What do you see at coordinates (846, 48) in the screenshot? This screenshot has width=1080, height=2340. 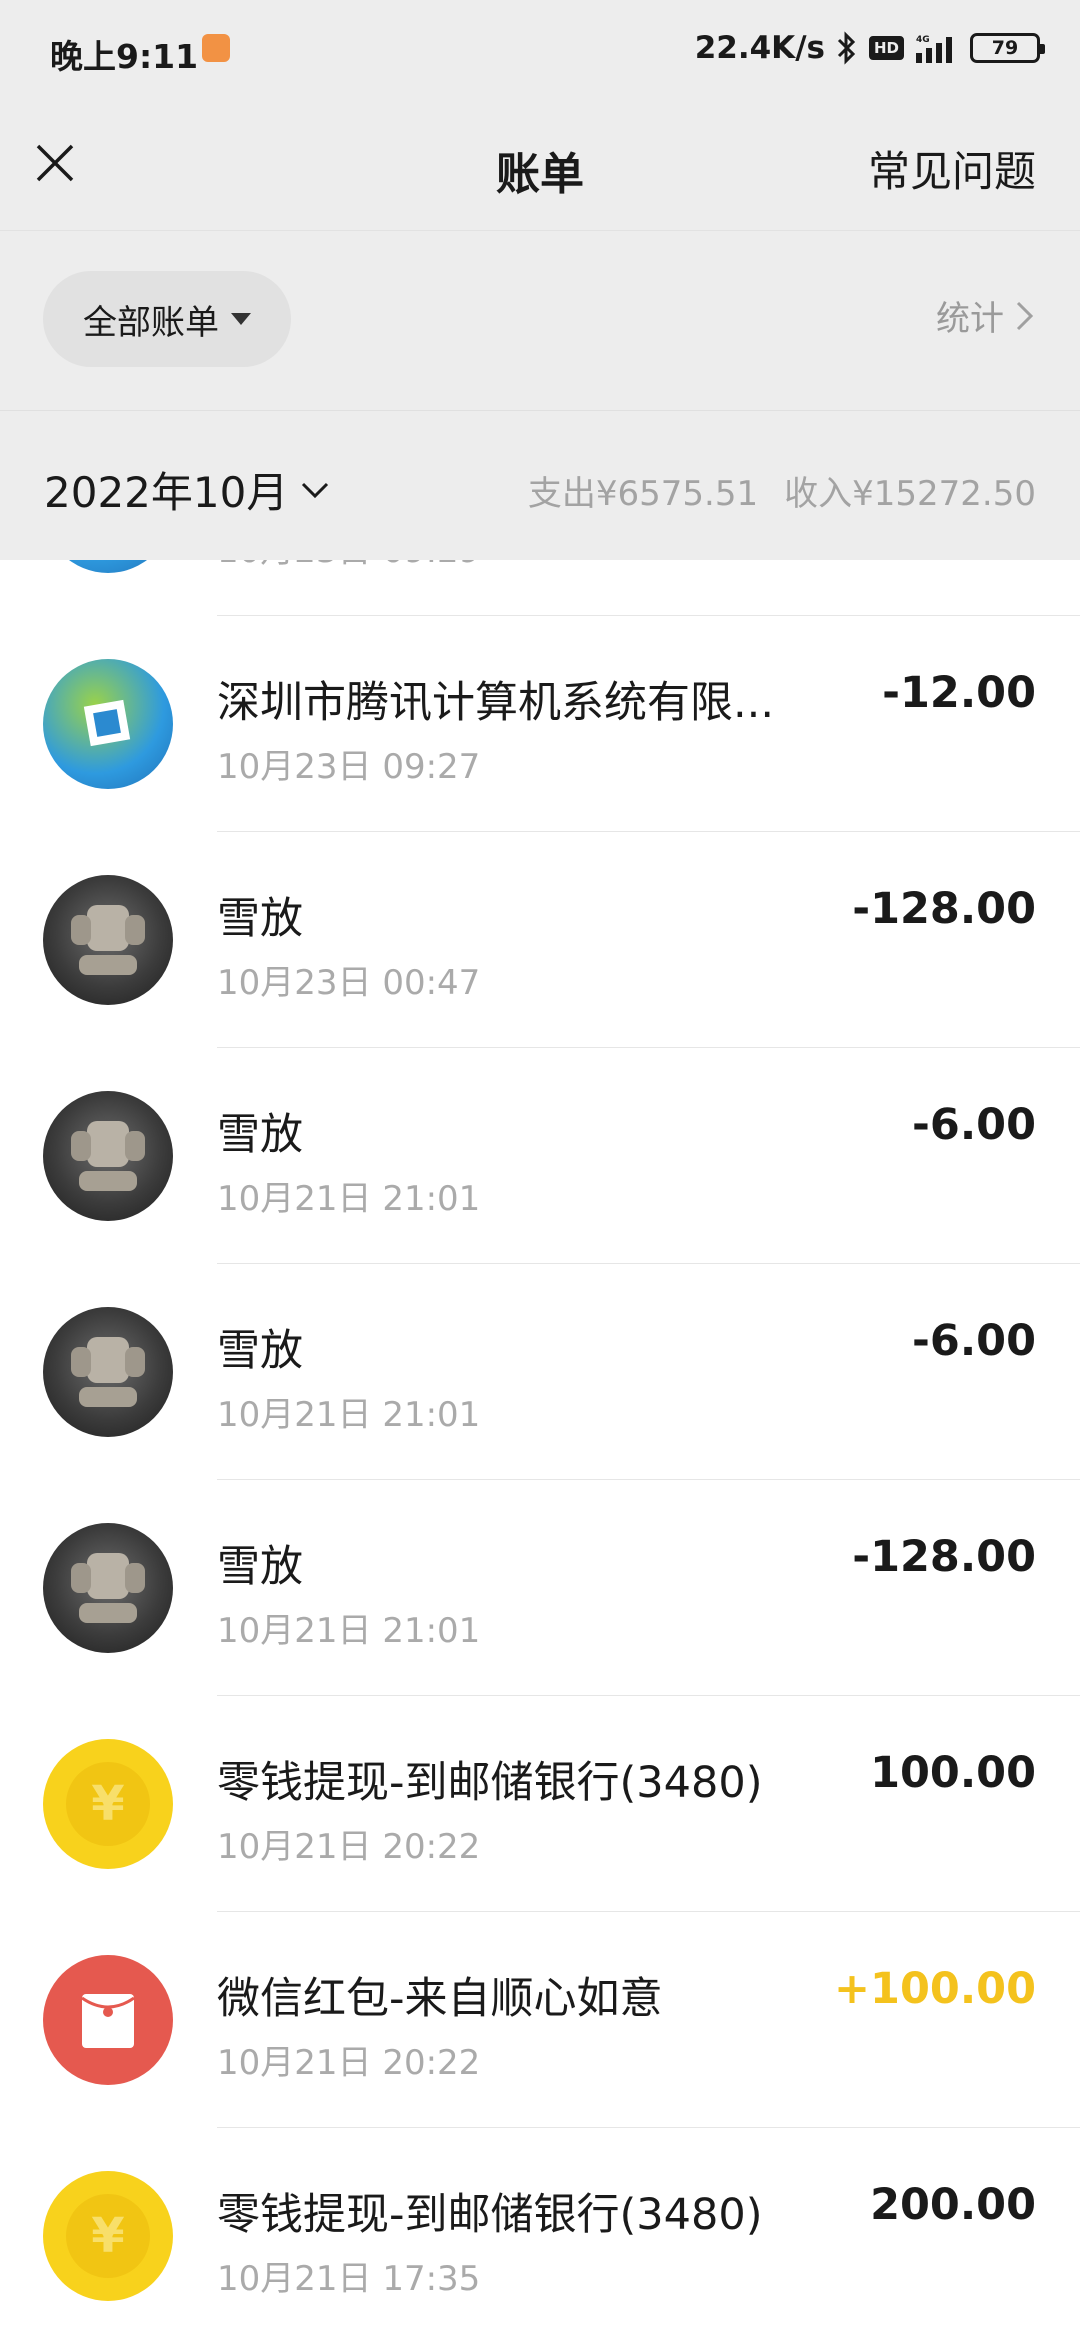 I see `bluetooth-icon` at bounding box center [846, 48].